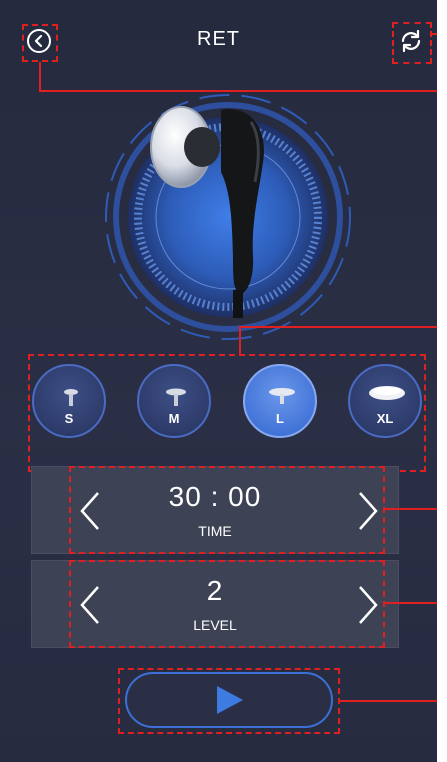  I want to click on tip-l-button: L, so click(280, 401).